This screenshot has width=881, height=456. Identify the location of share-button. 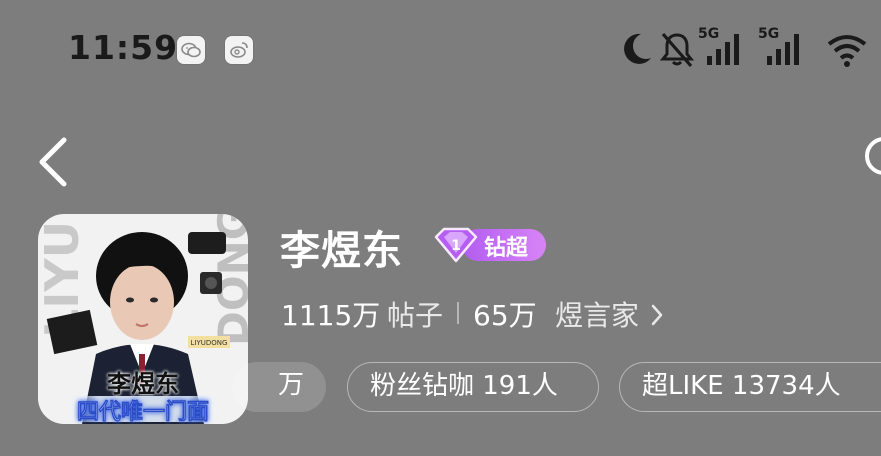
(871, 158).